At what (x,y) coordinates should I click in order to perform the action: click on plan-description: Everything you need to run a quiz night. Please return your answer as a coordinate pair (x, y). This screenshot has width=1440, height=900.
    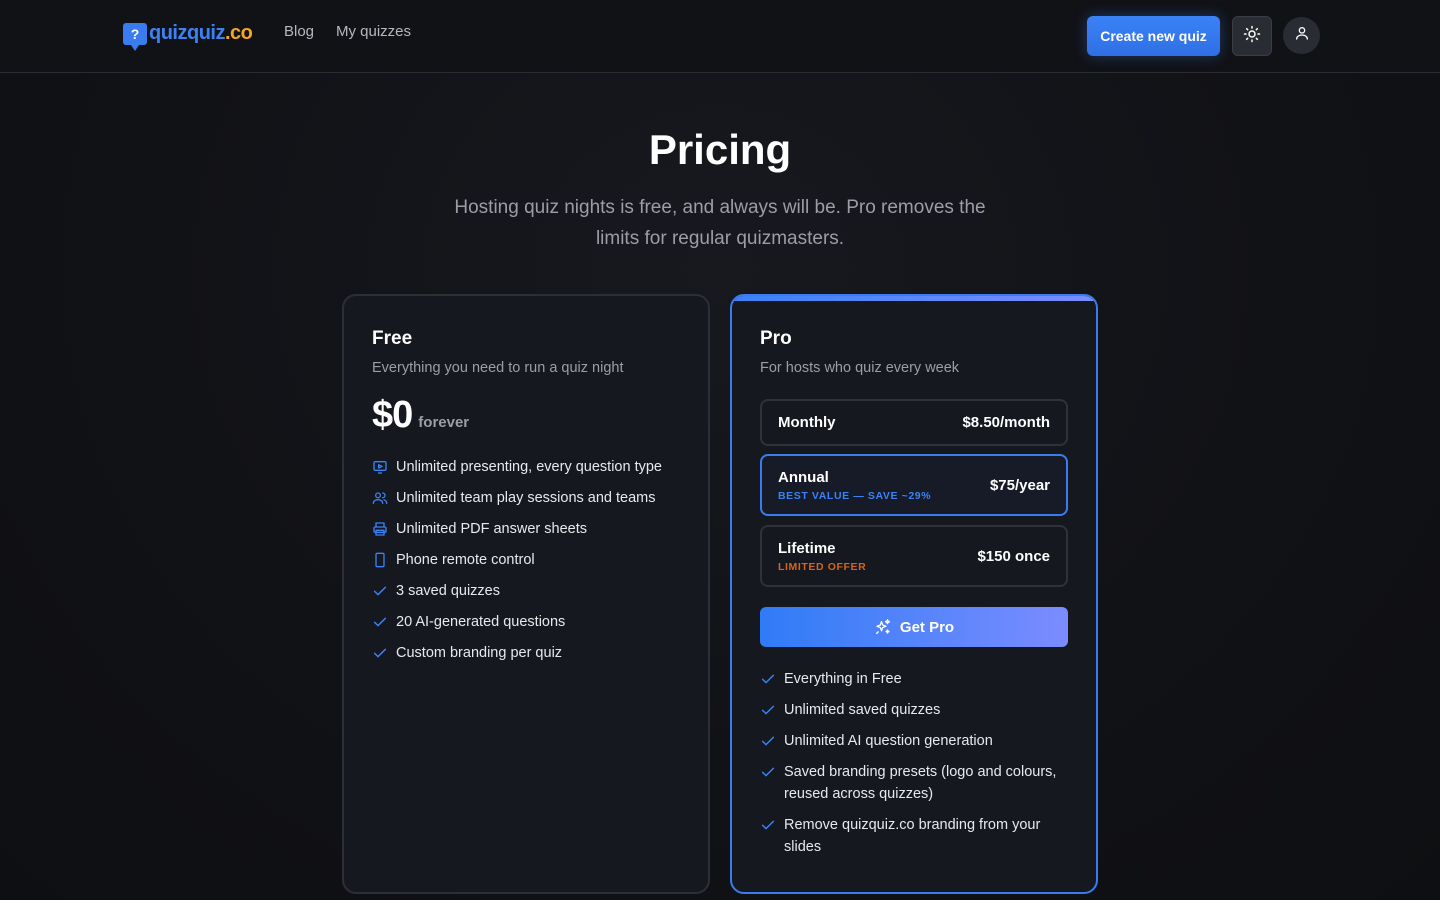
    Looking at the image, I should click on (498, 368).